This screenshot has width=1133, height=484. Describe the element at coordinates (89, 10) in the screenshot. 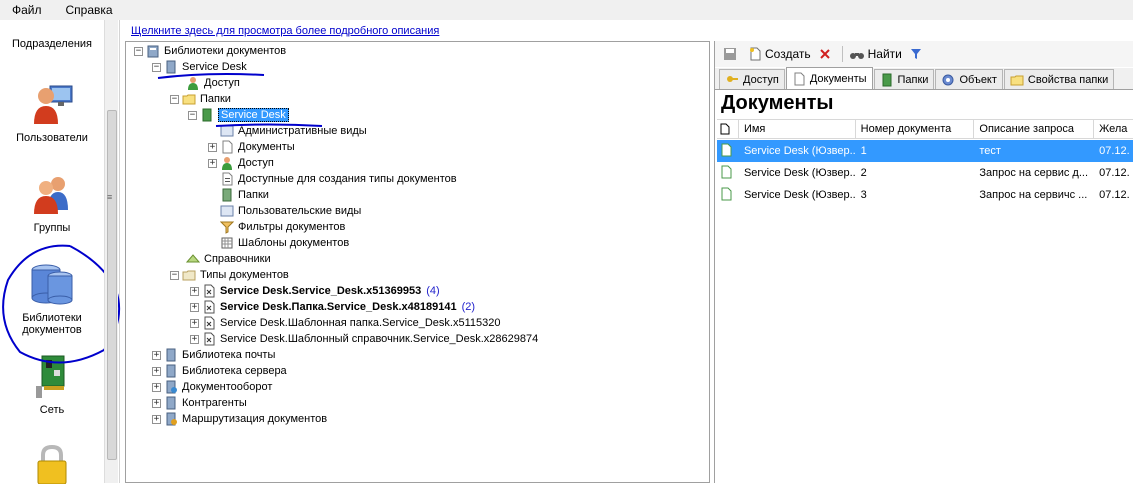

I see `menu-help: Справка` at that location.